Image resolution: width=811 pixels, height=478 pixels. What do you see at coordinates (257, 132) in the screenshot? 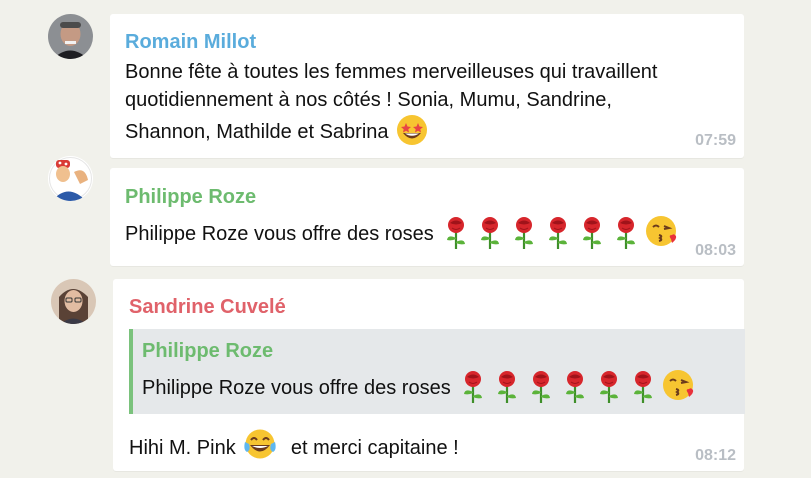
I see `message-text-line-content: Shannon, Mathilde et Sabrina` at bounding box center [257, 132].